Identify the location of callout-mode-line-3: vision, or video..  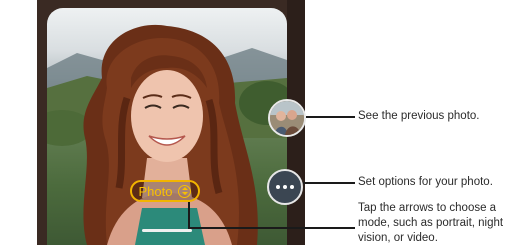
(398, 238).